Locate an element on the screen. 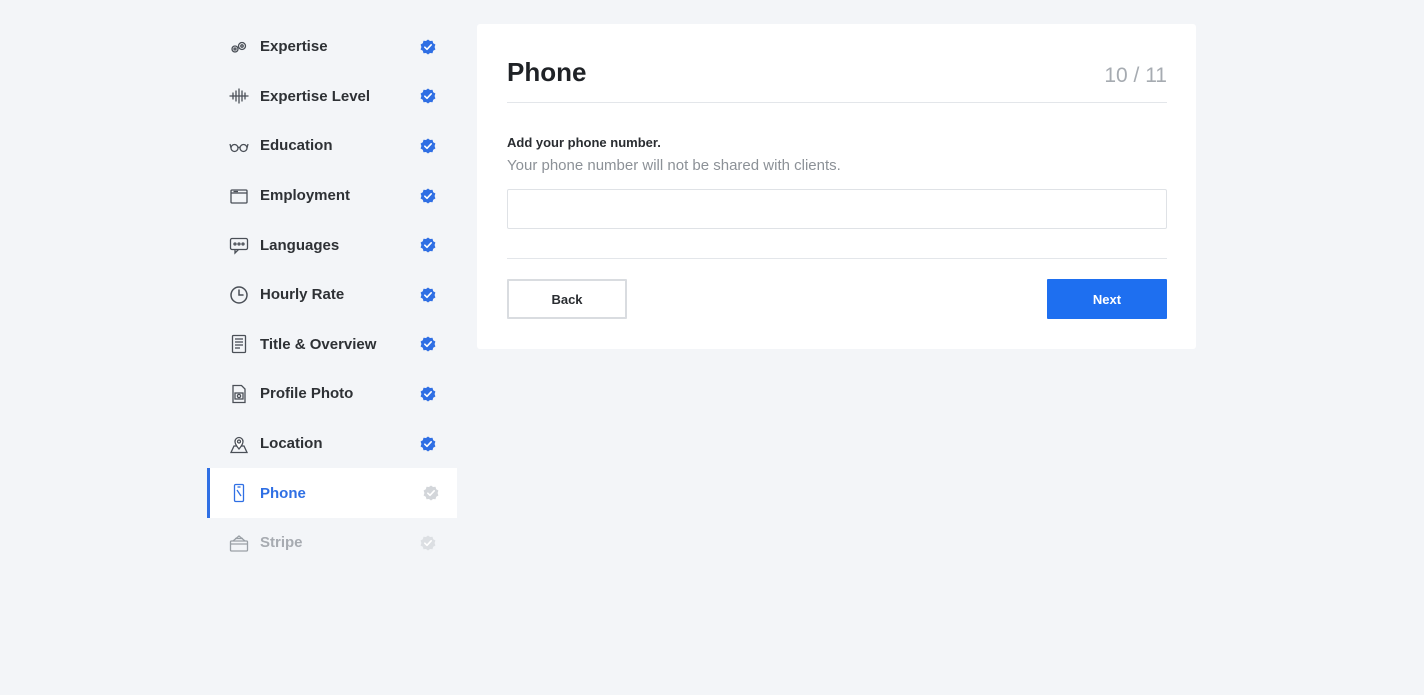 The width and height of the screenshot is (1424, 695). phone-input is located at coordinates (837, 209).